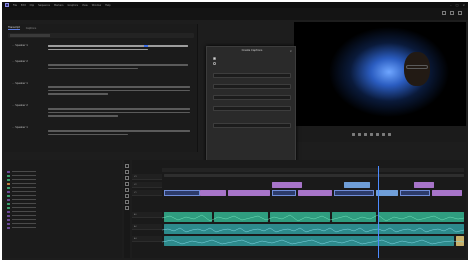 Image resolution: width=476 pixels, height=272 pixels. What do you see at coordinates (147, 185) in the screenshot?
I see `track-header: V2` at bounding box center [147, 185].